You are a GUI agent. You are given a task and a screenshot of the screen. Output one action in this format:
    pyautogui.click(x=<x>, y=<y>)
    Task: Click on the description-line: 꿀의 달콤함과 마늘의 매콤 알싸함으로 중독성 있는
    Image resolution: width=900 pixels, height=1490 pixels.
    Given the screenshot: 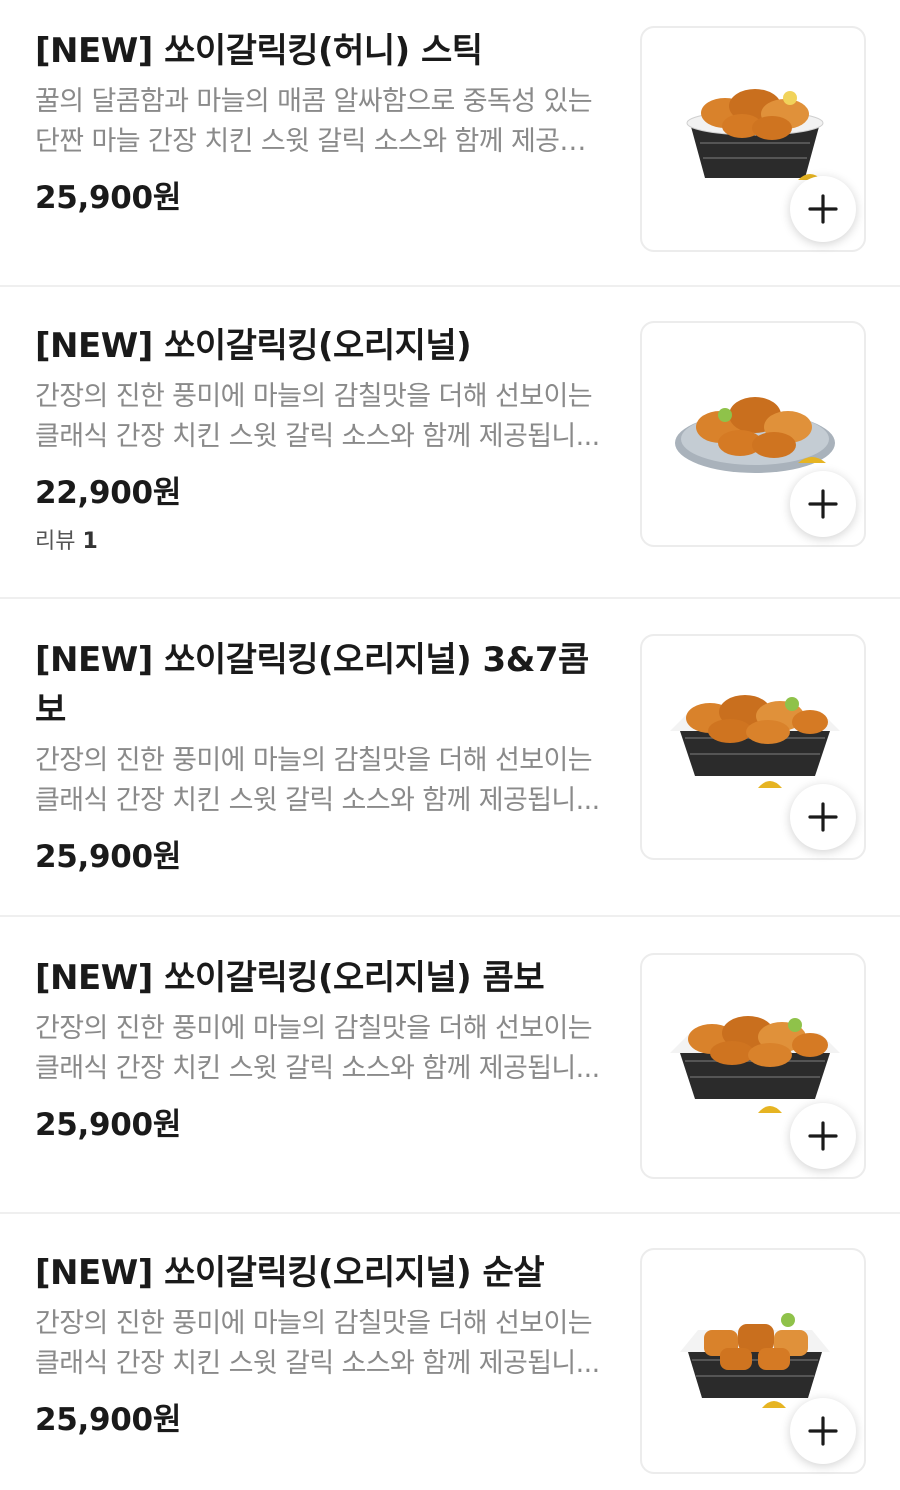 What is the action you would take?
    pyautogui.click(x=314, y=101)
    